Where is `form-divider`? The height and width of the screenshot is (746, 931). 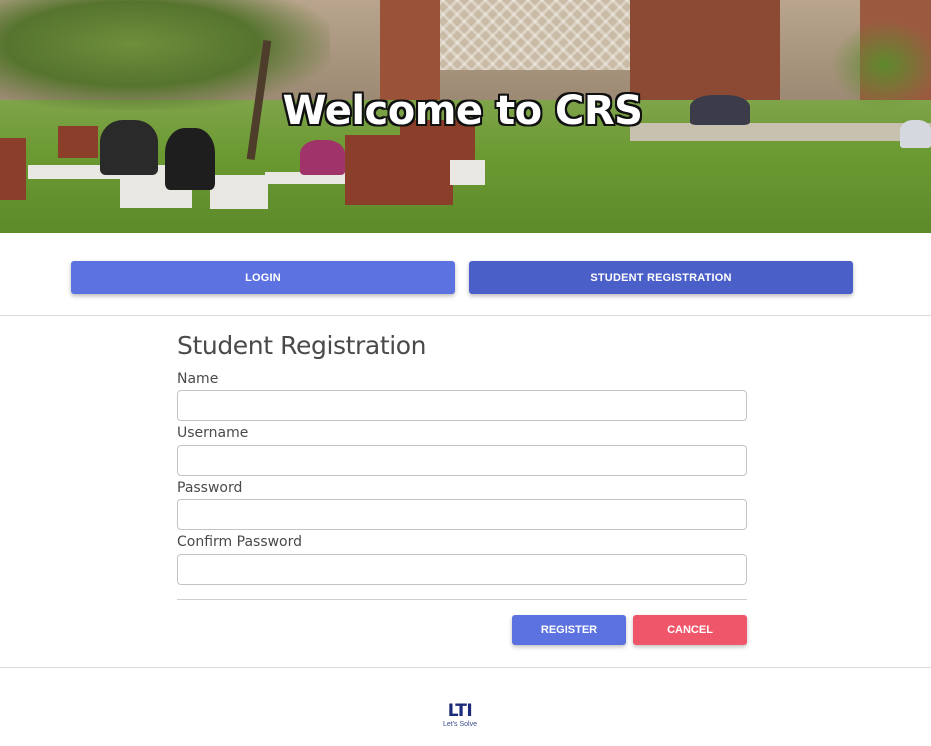
form-divider is located at coordinates (462, 599).